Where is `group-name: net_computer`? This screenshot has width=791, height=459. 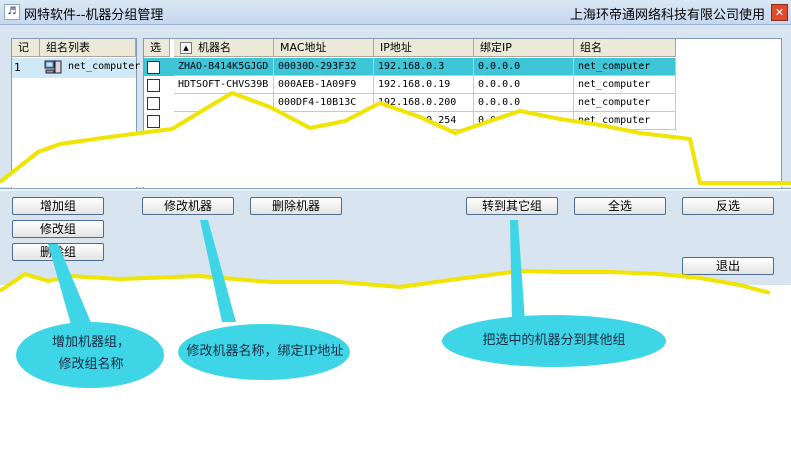 group-name: net_computer is located at coordinates (104, 66).